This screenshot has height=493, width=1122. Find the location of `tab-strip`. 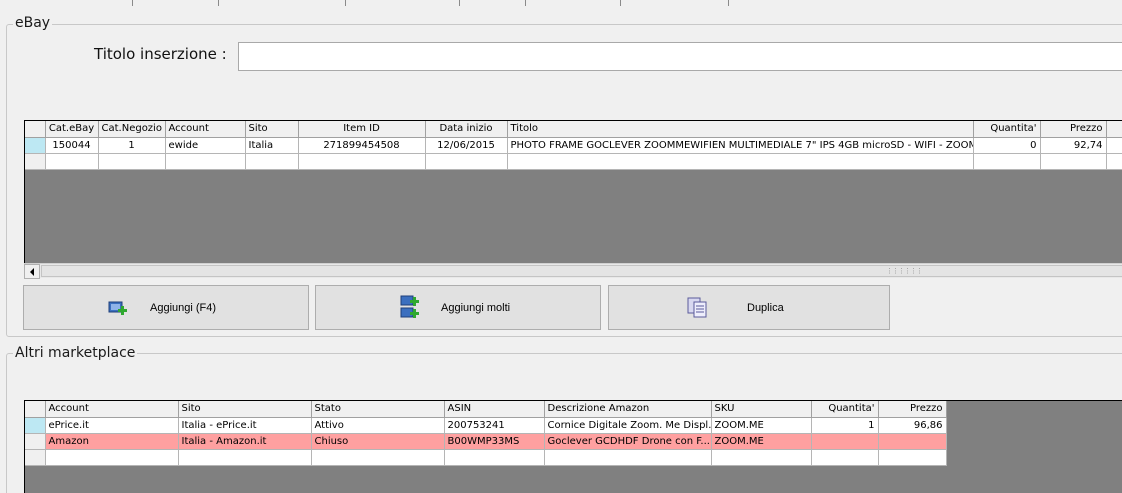

tab-strip is located at coordinates (561, 3).